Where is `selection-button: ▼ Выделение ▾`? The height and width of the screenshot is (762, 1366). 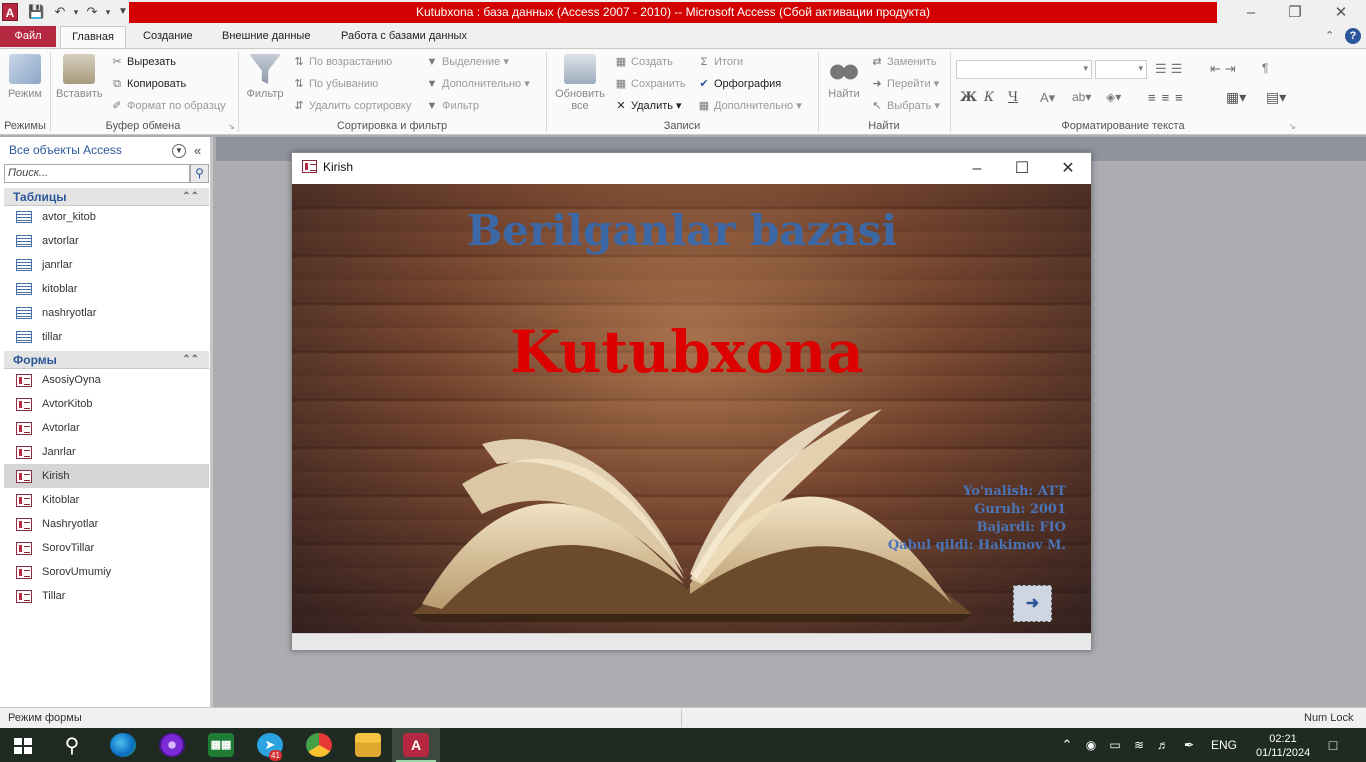 selection-button: ▼ Выделение ▾ is located at coordinates (467, 62).